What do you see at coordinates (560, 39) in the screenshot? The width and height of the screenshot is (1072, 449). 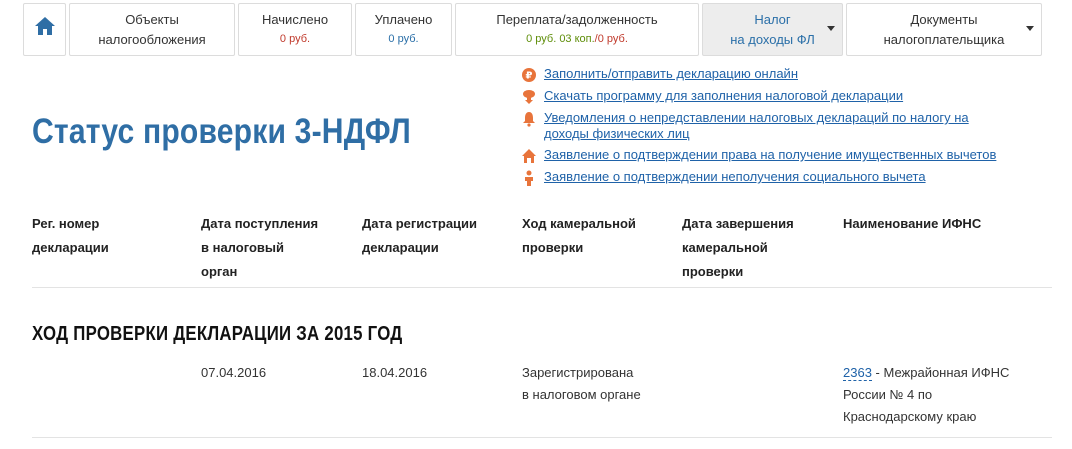 I see `overpayment-amount: 0 руб. 03 коп.` at bounding box center [560, 39].